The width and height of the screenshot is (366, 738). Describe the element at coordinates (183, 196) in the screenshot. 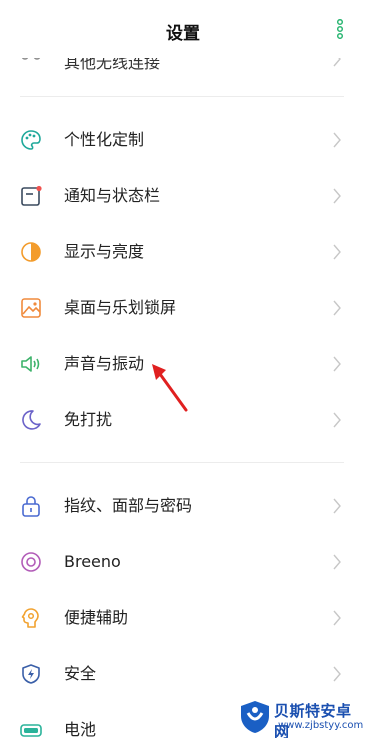

I see `list-item-notifications: 通知与状态栏` at that location.